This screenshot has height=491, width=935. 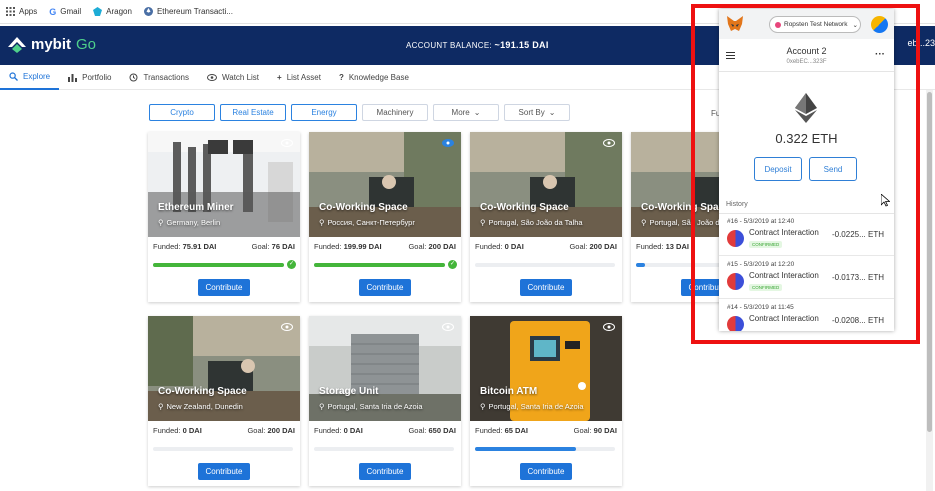 I want to click on page-scrollbar, so click(x=929, y=290).